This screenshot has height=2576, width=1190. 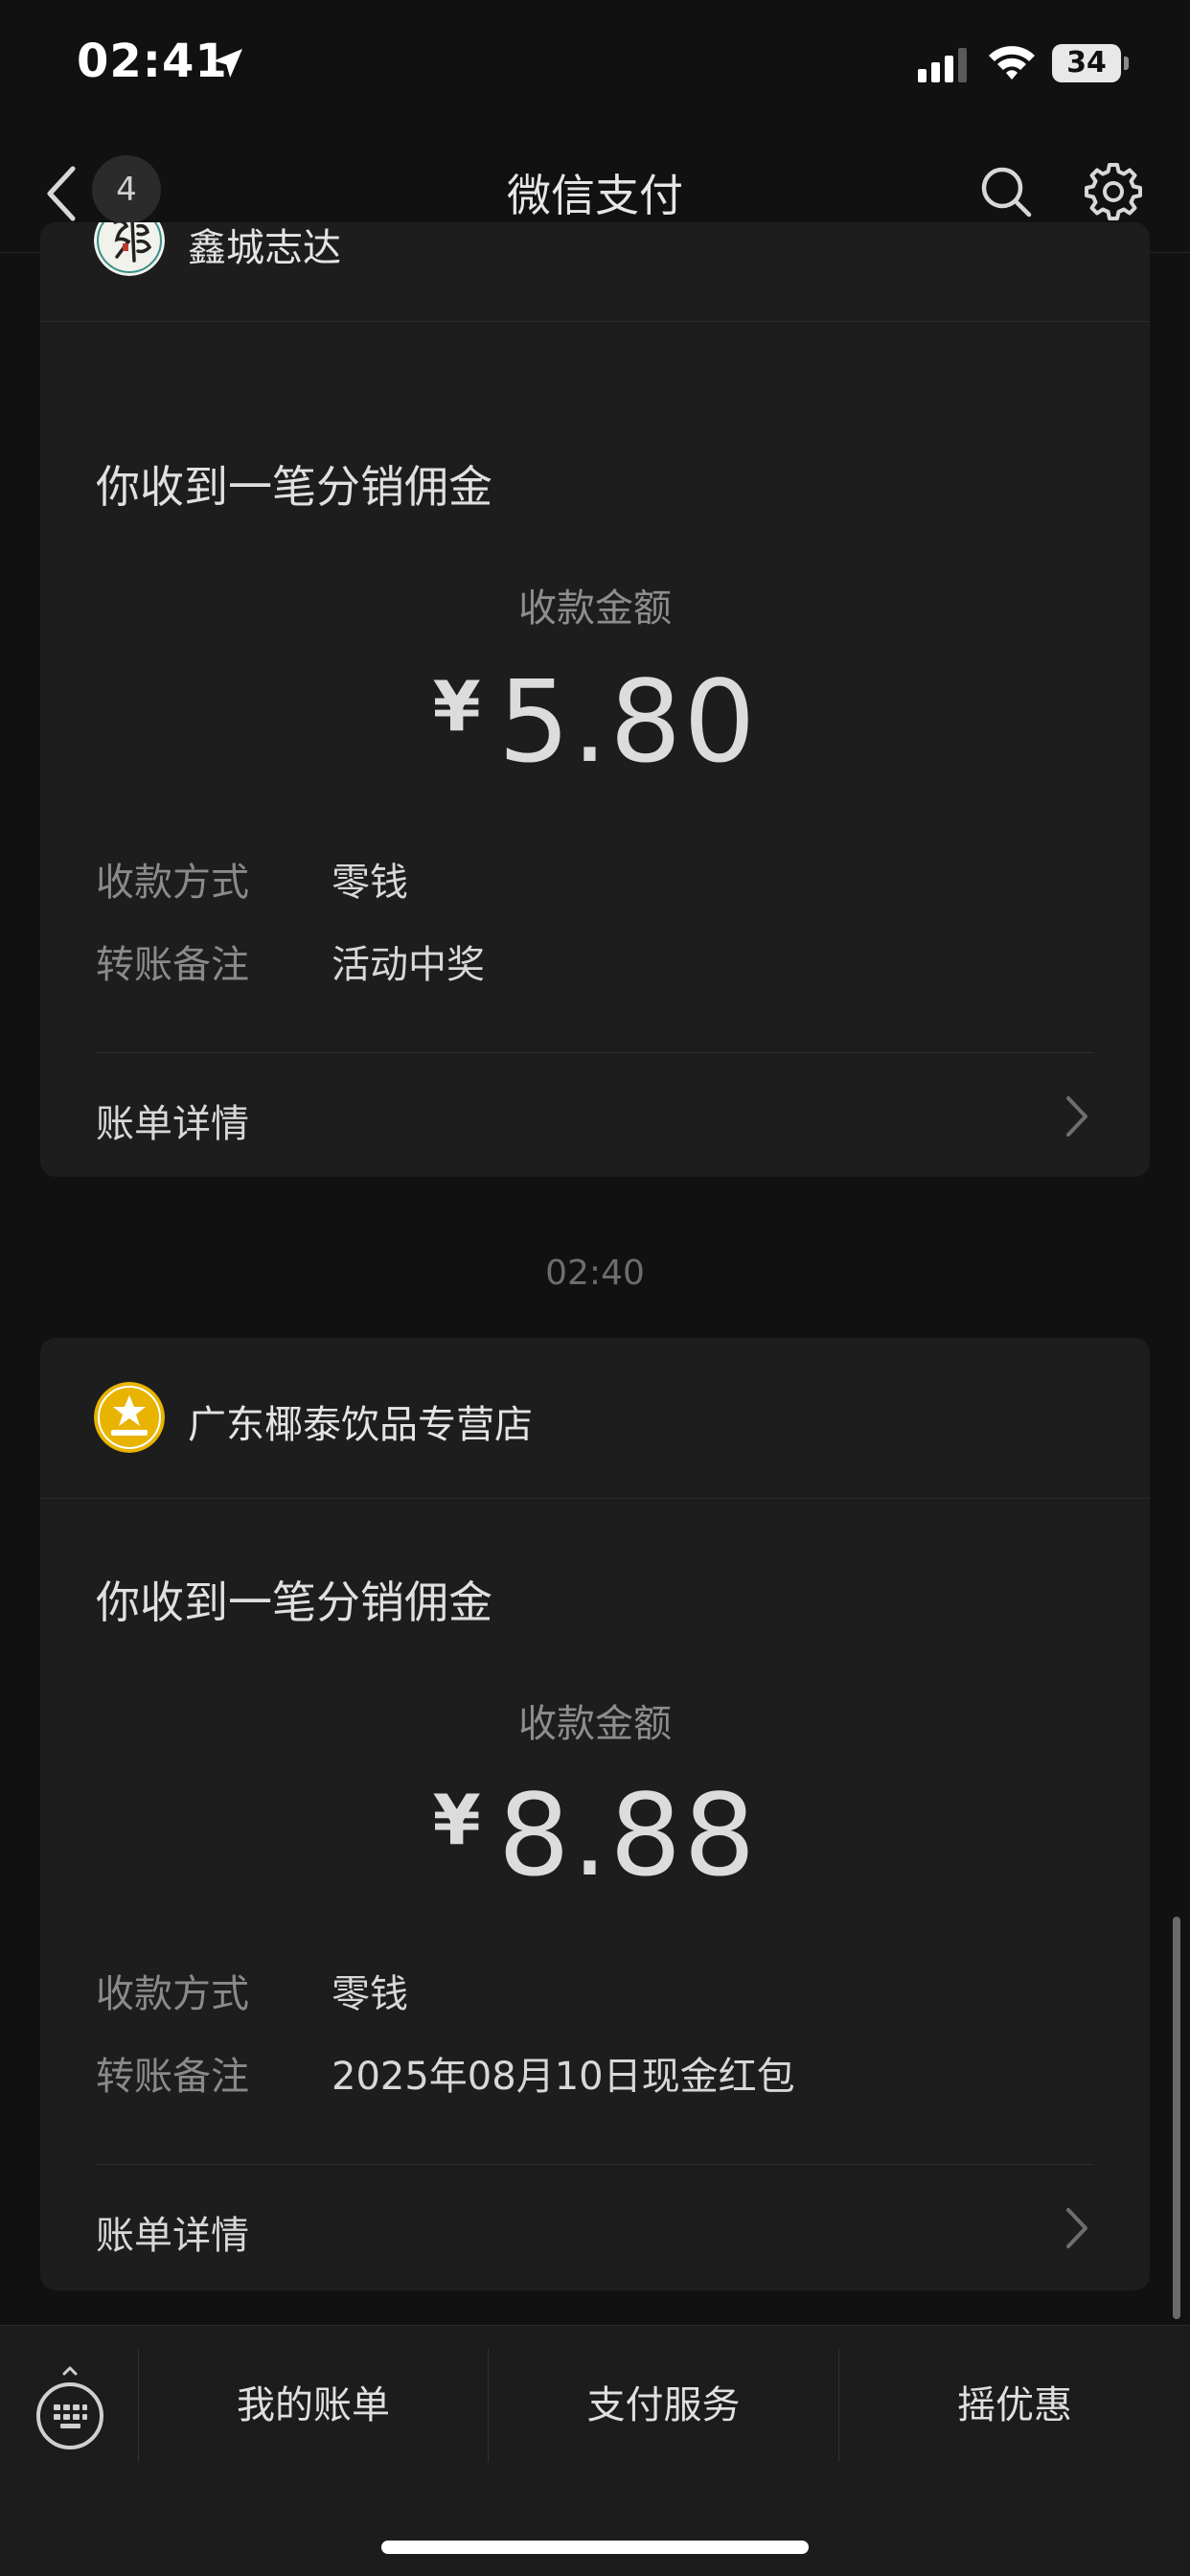 I want to click on wifi-icon, so click(x=1012, y=63).